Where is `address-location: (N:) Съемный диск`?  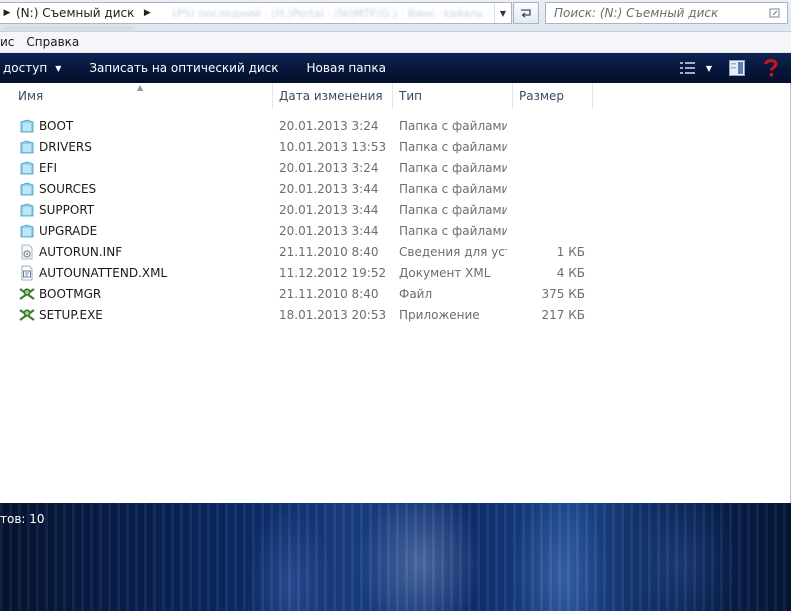
address-location: (N:) Съемный диск is located at coordinates (75, 13).